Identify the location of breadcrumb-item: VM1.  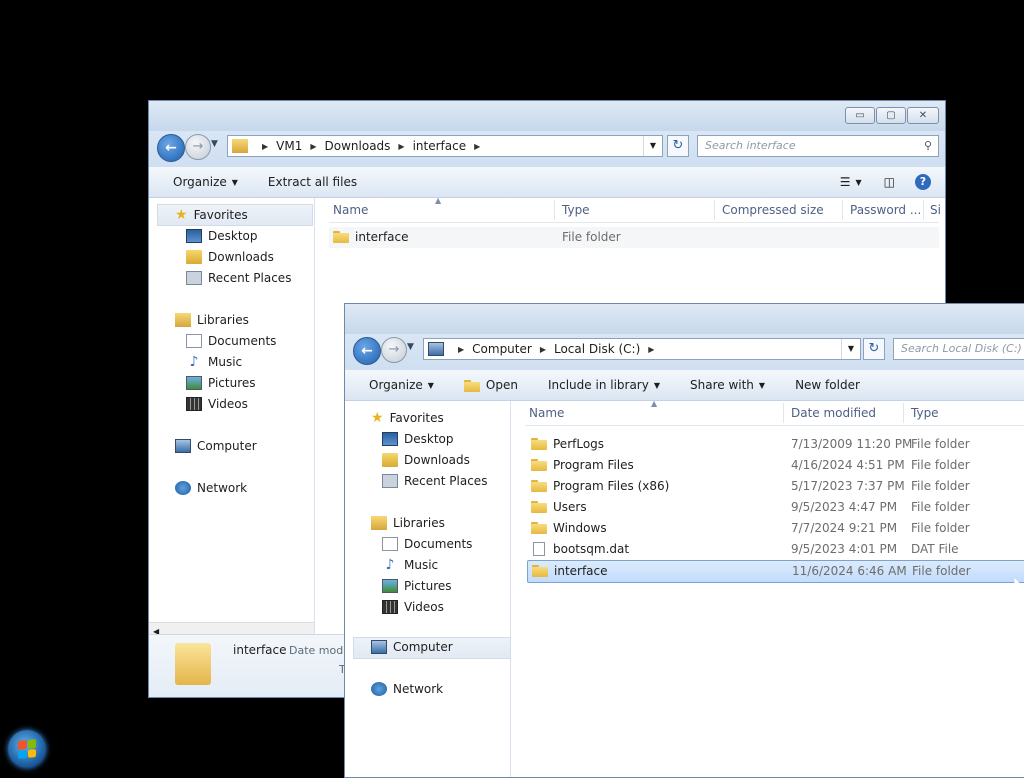
(289, 146).